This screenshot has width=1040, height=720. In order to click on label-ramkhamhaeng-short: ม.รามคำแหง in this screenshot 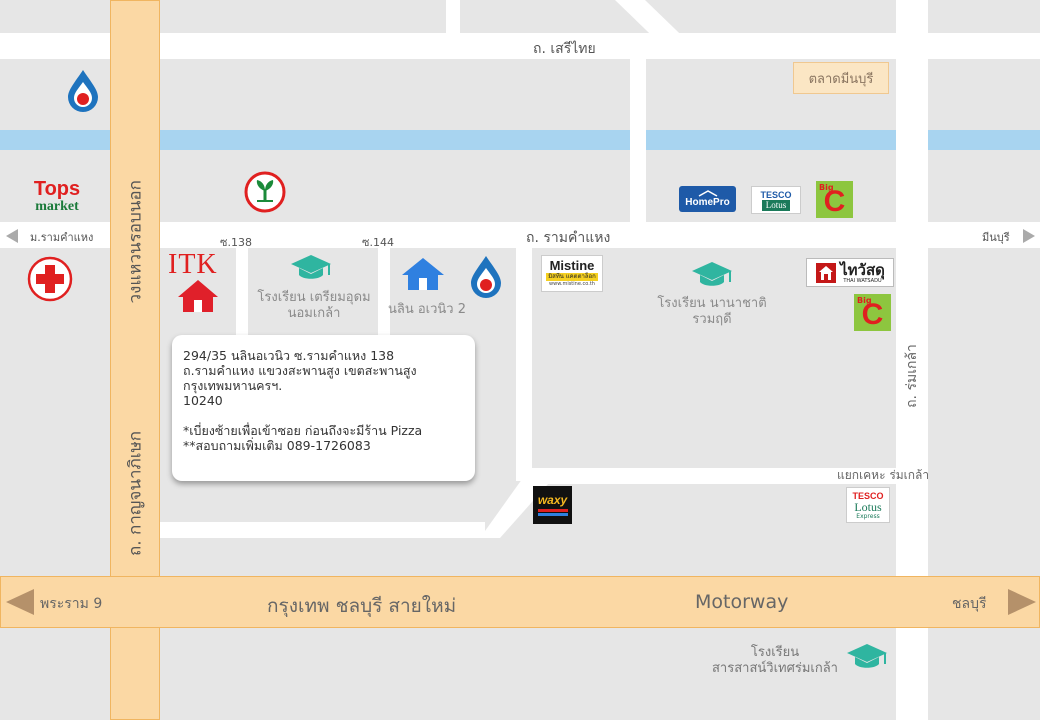, I will do `click(62, 237)`.